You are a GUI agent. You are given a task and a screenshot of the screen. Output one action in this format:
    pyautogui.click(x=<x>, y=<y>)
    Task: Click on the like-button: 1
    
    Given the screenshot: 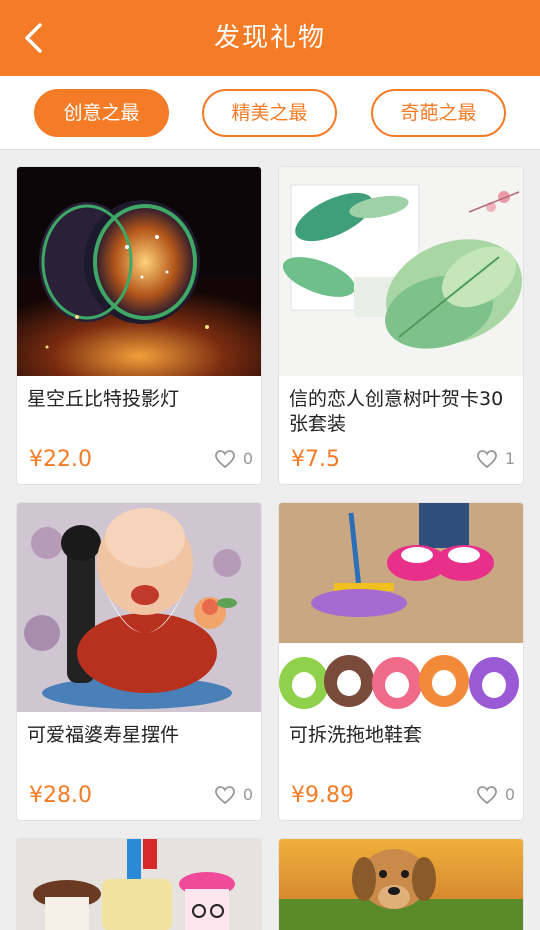 What is the action you would take?
    pyautogui.click(x=495, y=460)
    